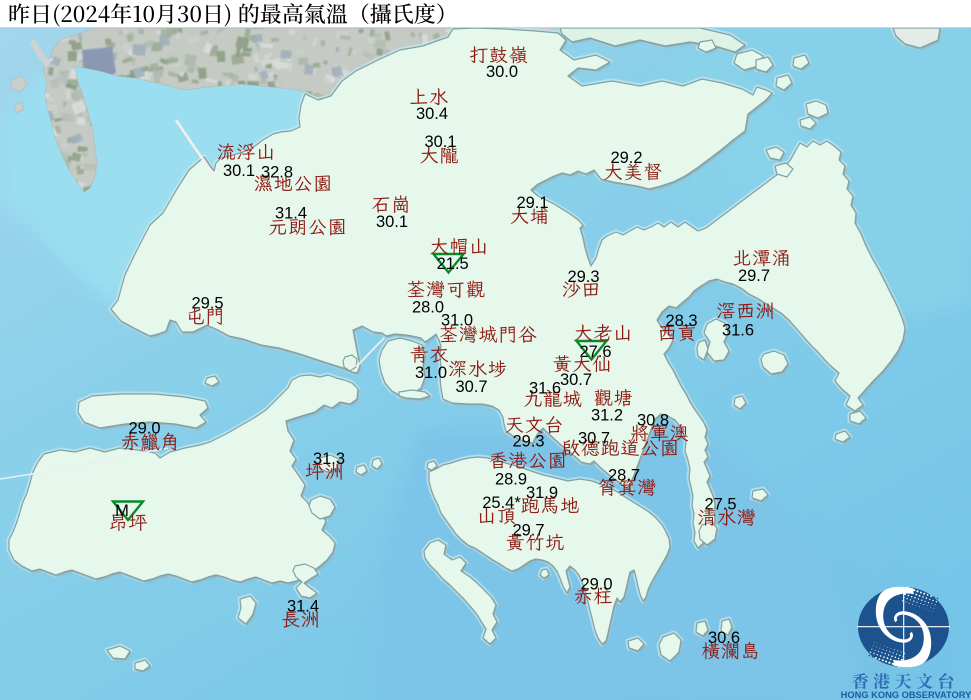 Image resolution: width=971 pixels, height=700 pixels. What do you see at coordinates (532, 203) in the screenshot?
I see `svg-text: 29.1` at bounding box center [532, 203].